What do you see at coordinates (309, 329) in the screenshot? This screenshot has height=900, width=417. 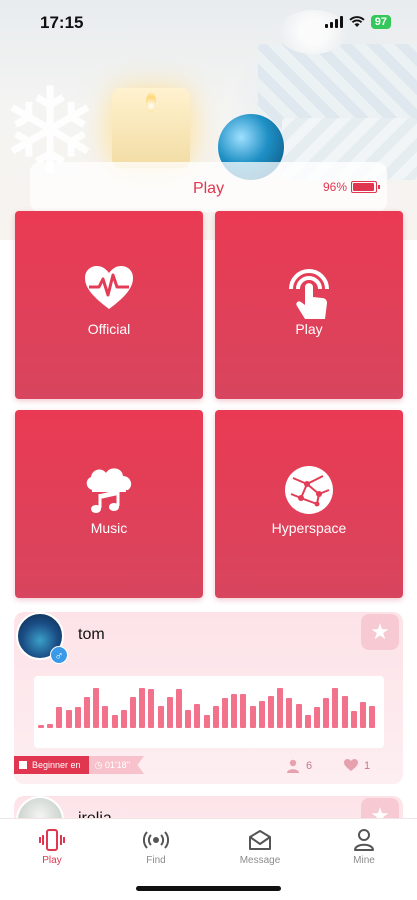 I see `tile-label: Play` at bounding box center [309, 329].